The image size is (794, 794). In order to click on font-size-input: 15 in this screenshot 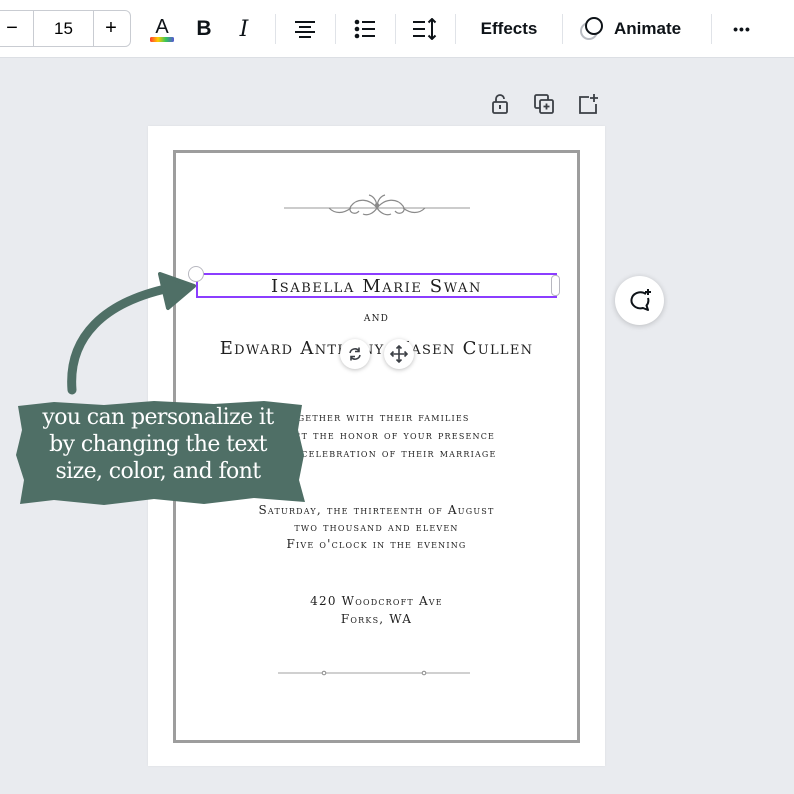, I will do `click(63, 28)`.